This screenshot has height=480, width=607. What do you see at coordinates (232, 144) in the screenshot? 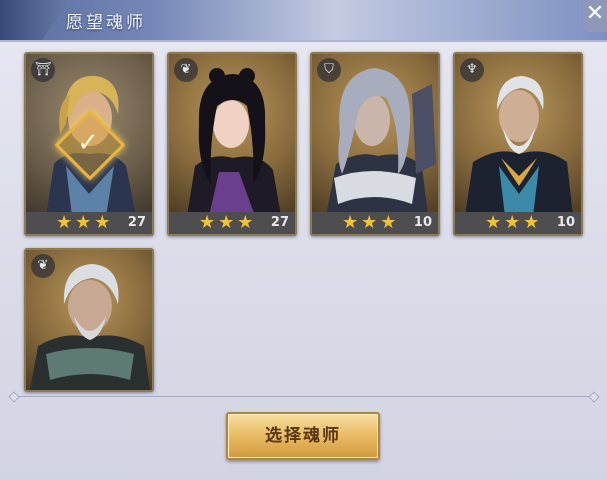
I see `hero-card: ❦ ★★★ 27` at bounding box center [232, 144].